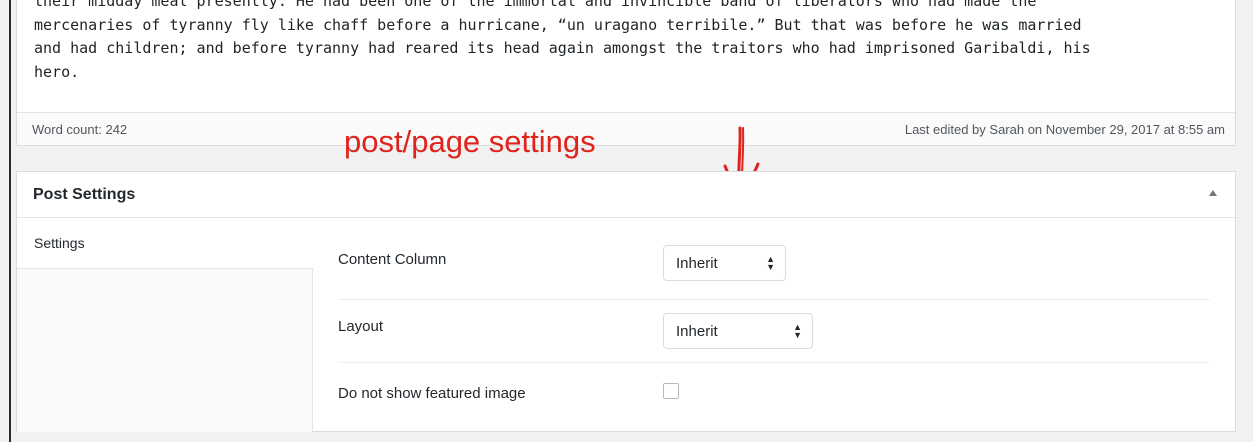 The width and height of the screenshot is (1253, 442). Describe the element at coordinates (57, 71) in the screenshot. I see `editor-line: hero.` at that location.